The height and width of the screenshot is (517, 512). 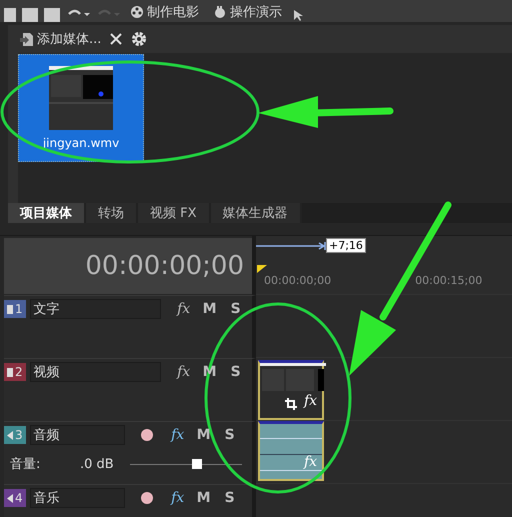 I want to click on film-reel-icon, so click(x=137, y=12).